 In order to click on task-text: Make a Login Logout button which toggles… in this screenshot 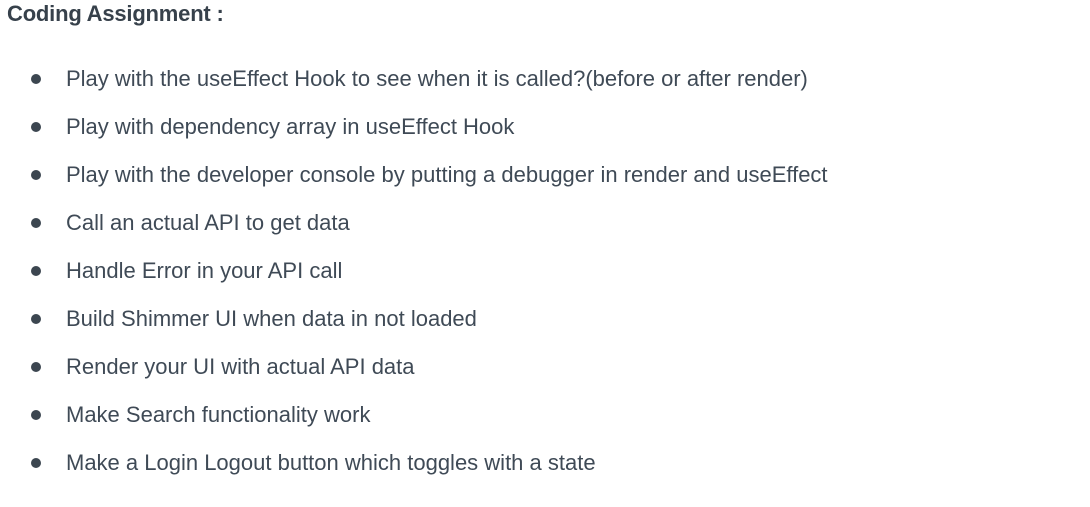, I will do `click(331, 462)`.